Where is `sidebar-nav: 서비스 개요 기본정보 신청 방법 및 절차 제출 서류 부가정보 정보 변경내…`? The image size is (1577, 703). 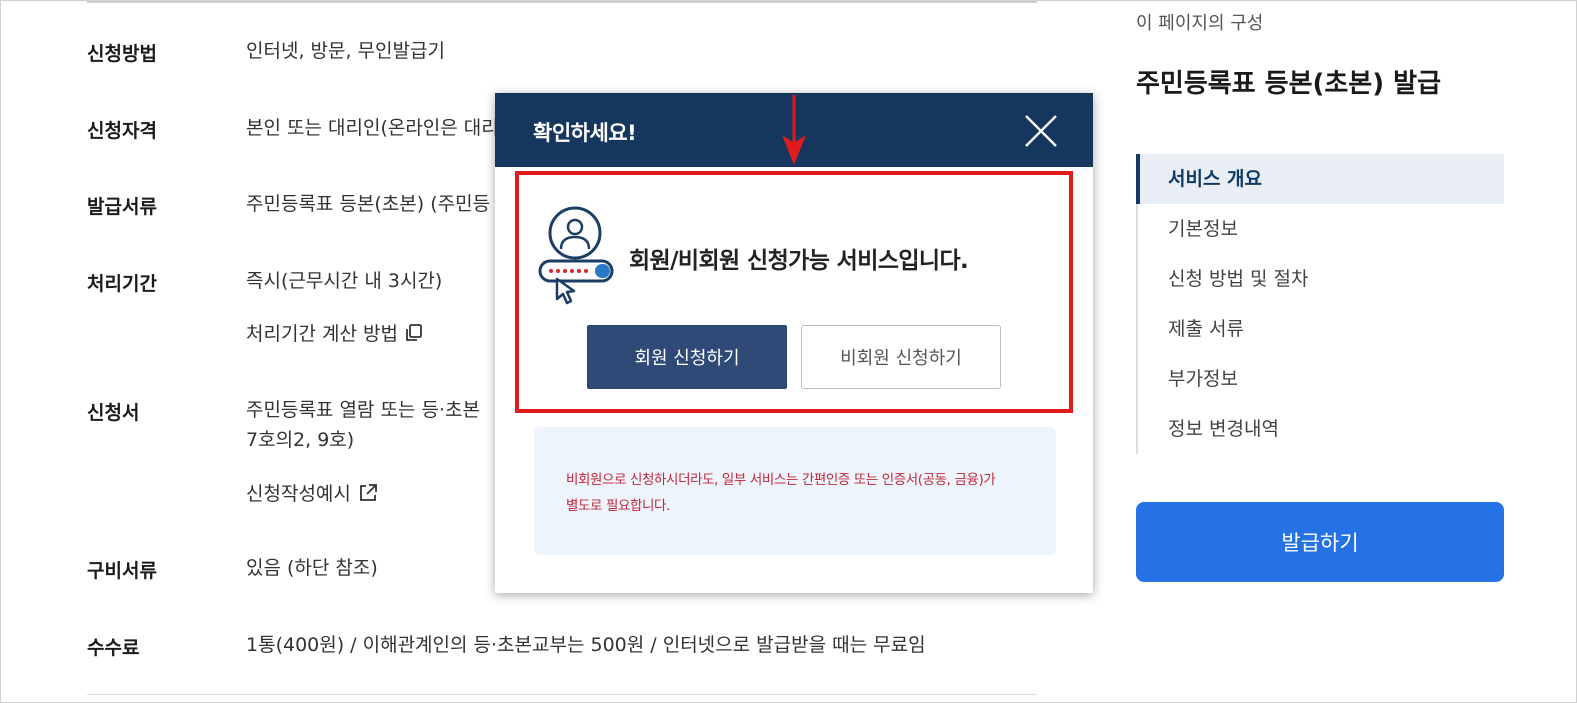 sidebar-nav: 서비스 개요 기본정보 신청 방법 및 절차 제출 서류 부가정보 정보 변경내… is located at coordinates (1320, 304).